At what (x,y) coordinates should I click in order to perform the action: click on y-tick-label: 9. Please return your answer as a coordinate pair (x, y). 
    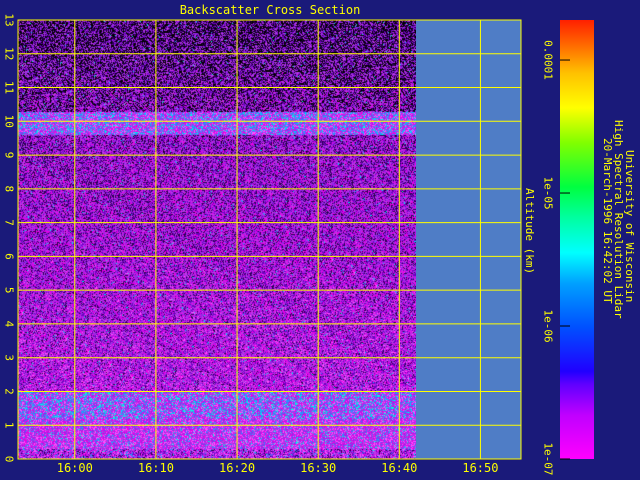
    Looking at the image, I should click on (9, 155).